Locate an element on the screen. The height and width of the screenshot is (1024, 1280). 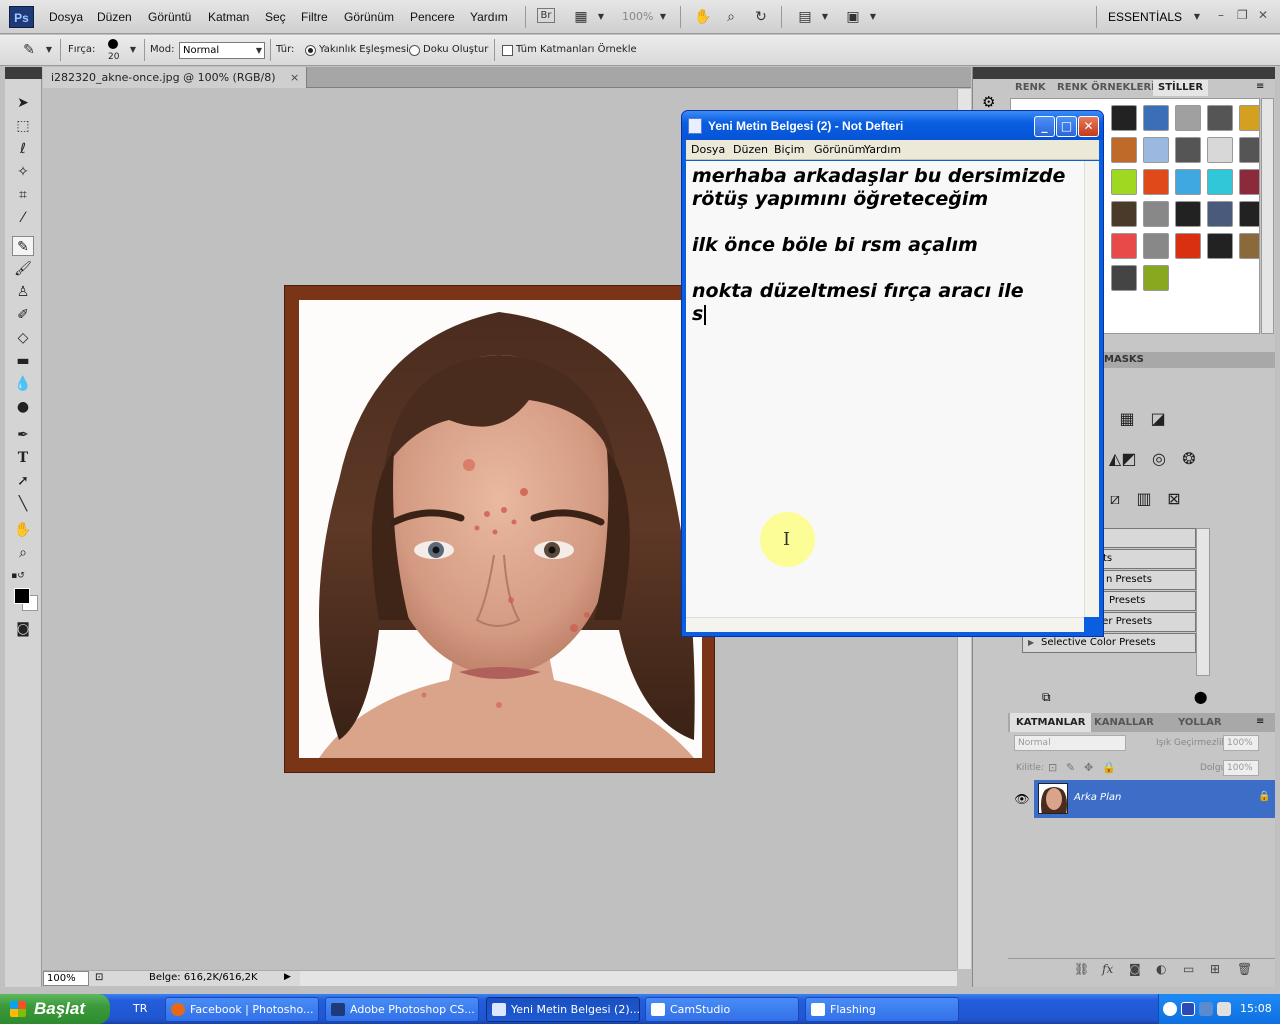
notepad-horizontal-scrollbar is located at coordinates (885, 624).